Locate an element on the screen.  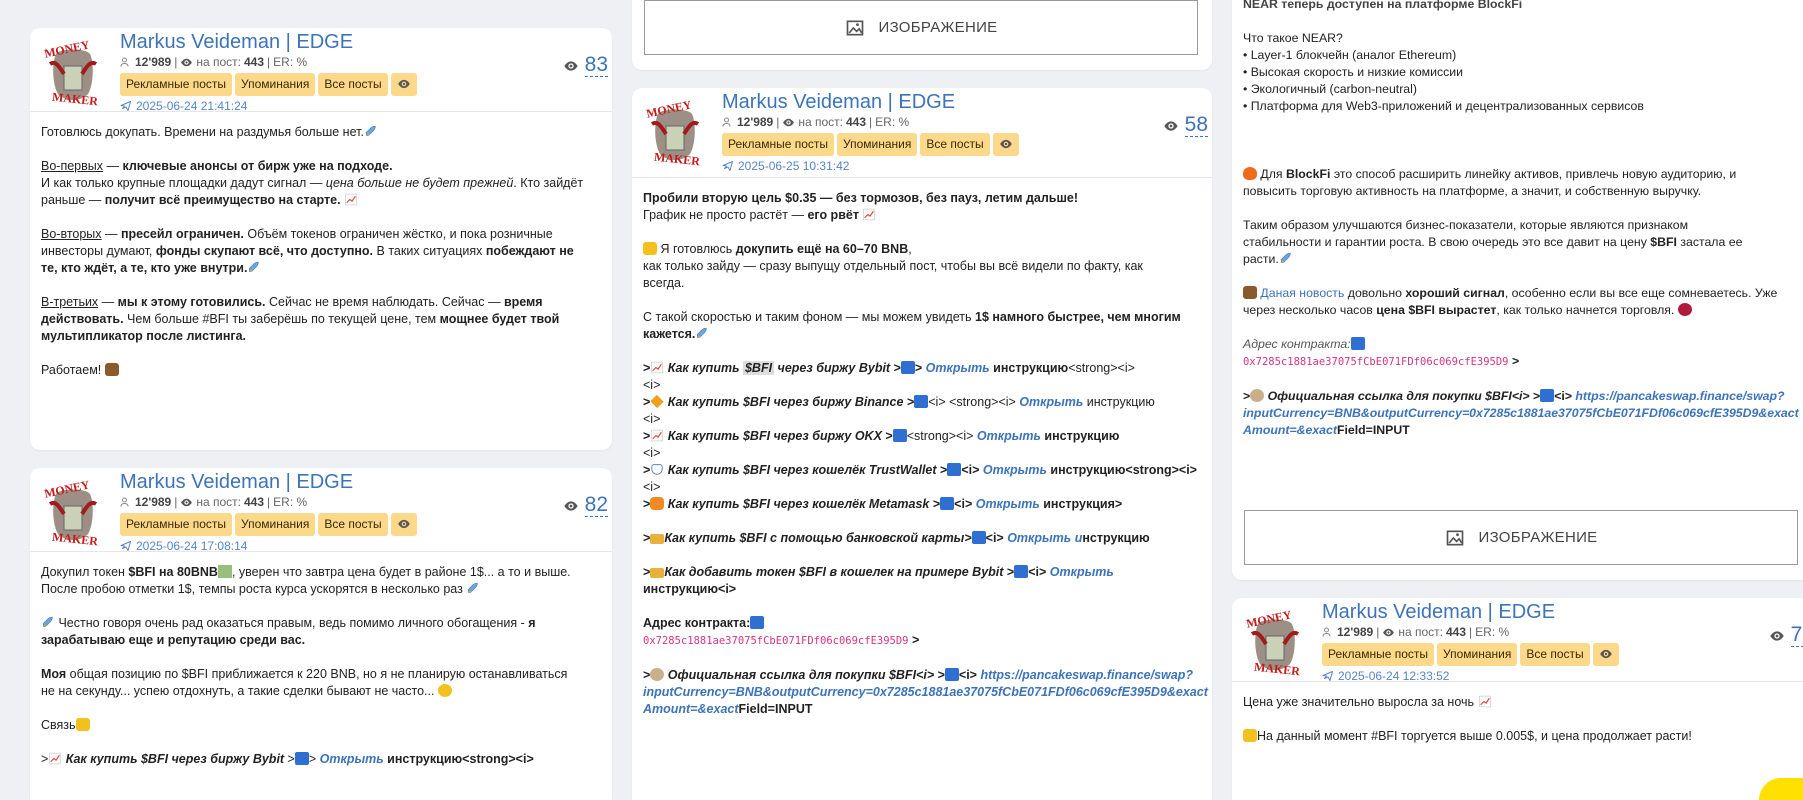
thumbs-up-icon is located at coordinates (82, 724).